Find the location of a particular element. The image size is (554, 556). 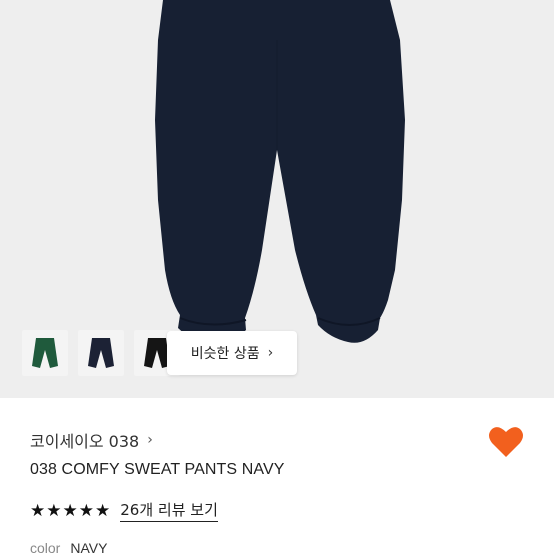

similar-products-button: 비슷한 상품 › is located at coordinates (232, 353).